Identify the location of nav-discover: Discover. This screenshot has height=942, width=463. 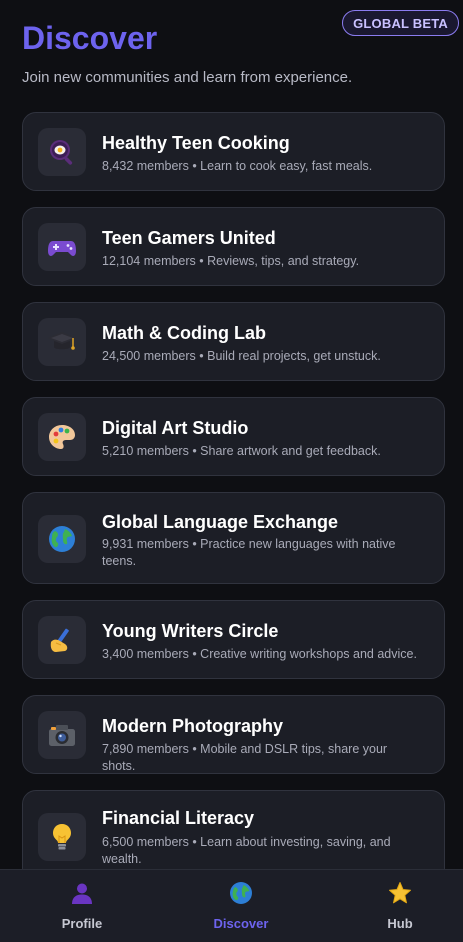
(241, 905).